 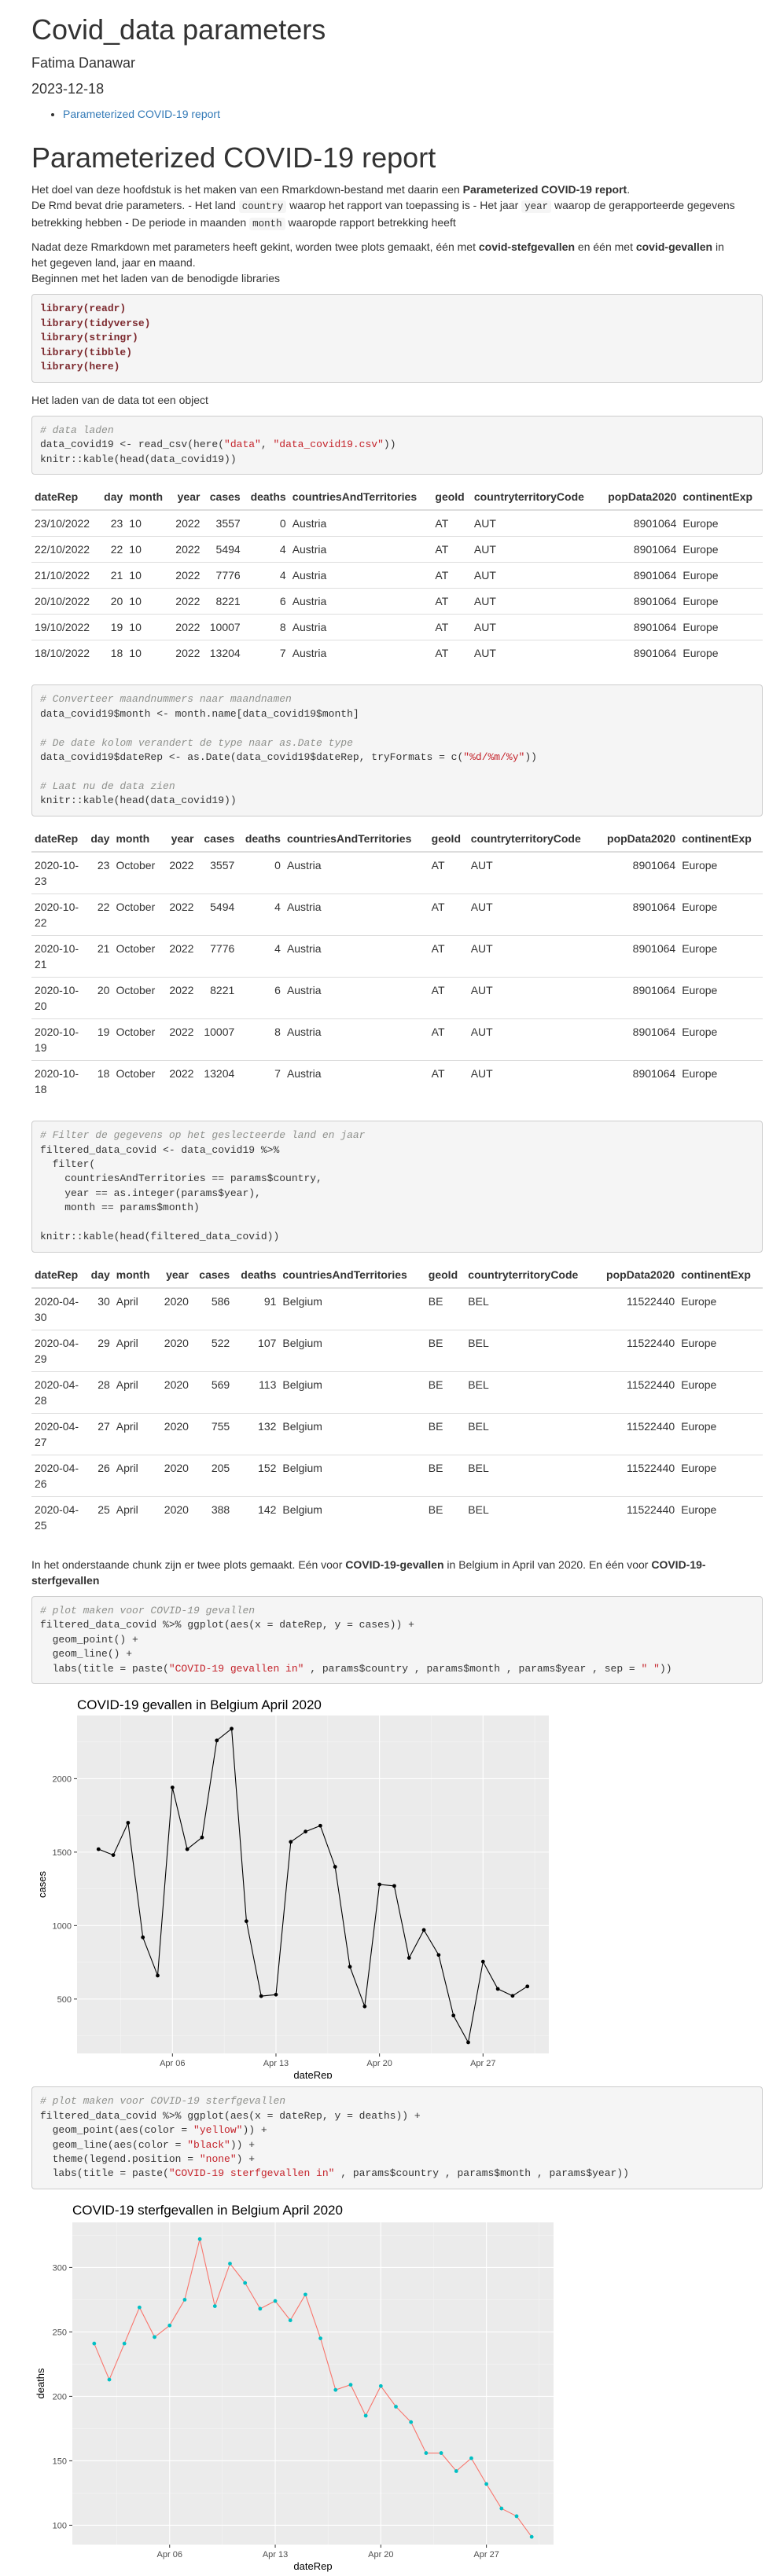 What do you see at coordinates (256, 1475) in the screenshot?
I see `table-cell: 152` at bounding box center [256, 1475].